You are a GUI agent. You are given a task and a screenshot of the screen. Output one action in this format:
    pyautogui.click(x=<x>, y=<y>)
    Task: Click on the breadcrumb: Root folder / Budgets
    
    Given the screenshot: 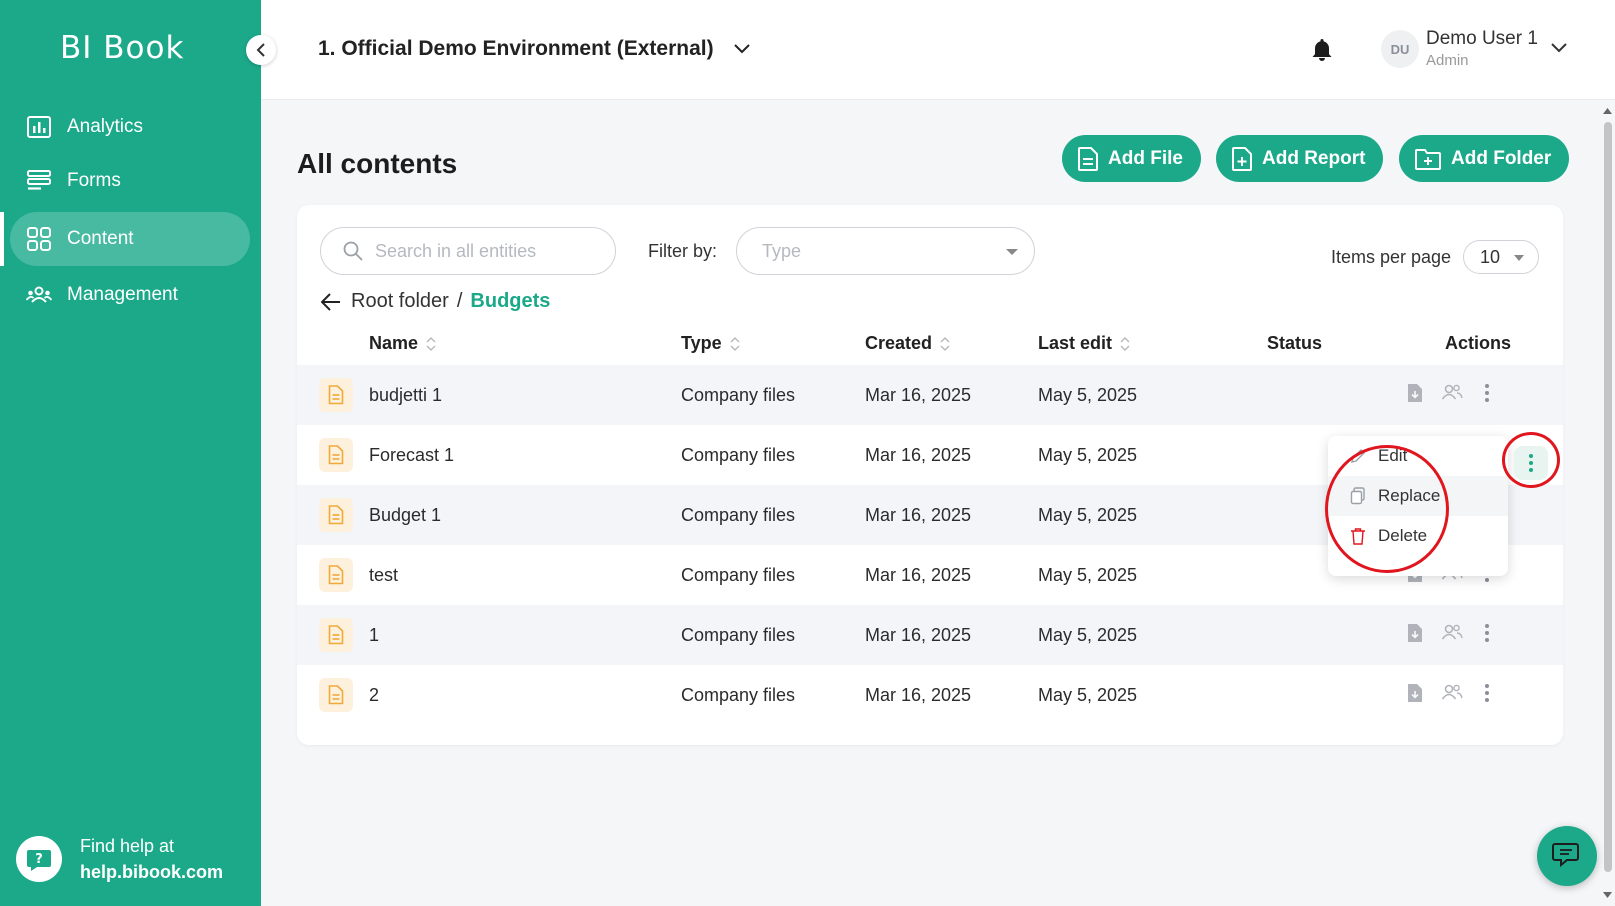 What is the action you would take?
    pyautogui.click(x=435, y=301)
    